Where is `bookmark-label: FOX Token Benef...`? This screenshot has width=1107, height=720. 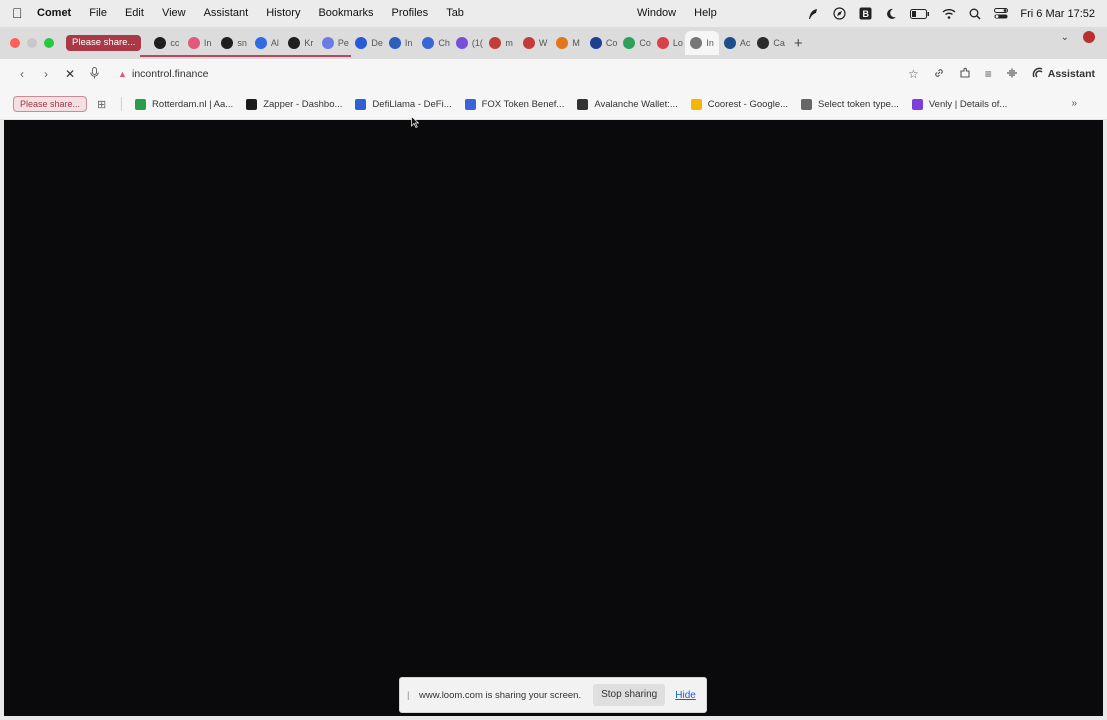 bookmark-label: FOX Token Benef... is located at coordinates (523, 104).